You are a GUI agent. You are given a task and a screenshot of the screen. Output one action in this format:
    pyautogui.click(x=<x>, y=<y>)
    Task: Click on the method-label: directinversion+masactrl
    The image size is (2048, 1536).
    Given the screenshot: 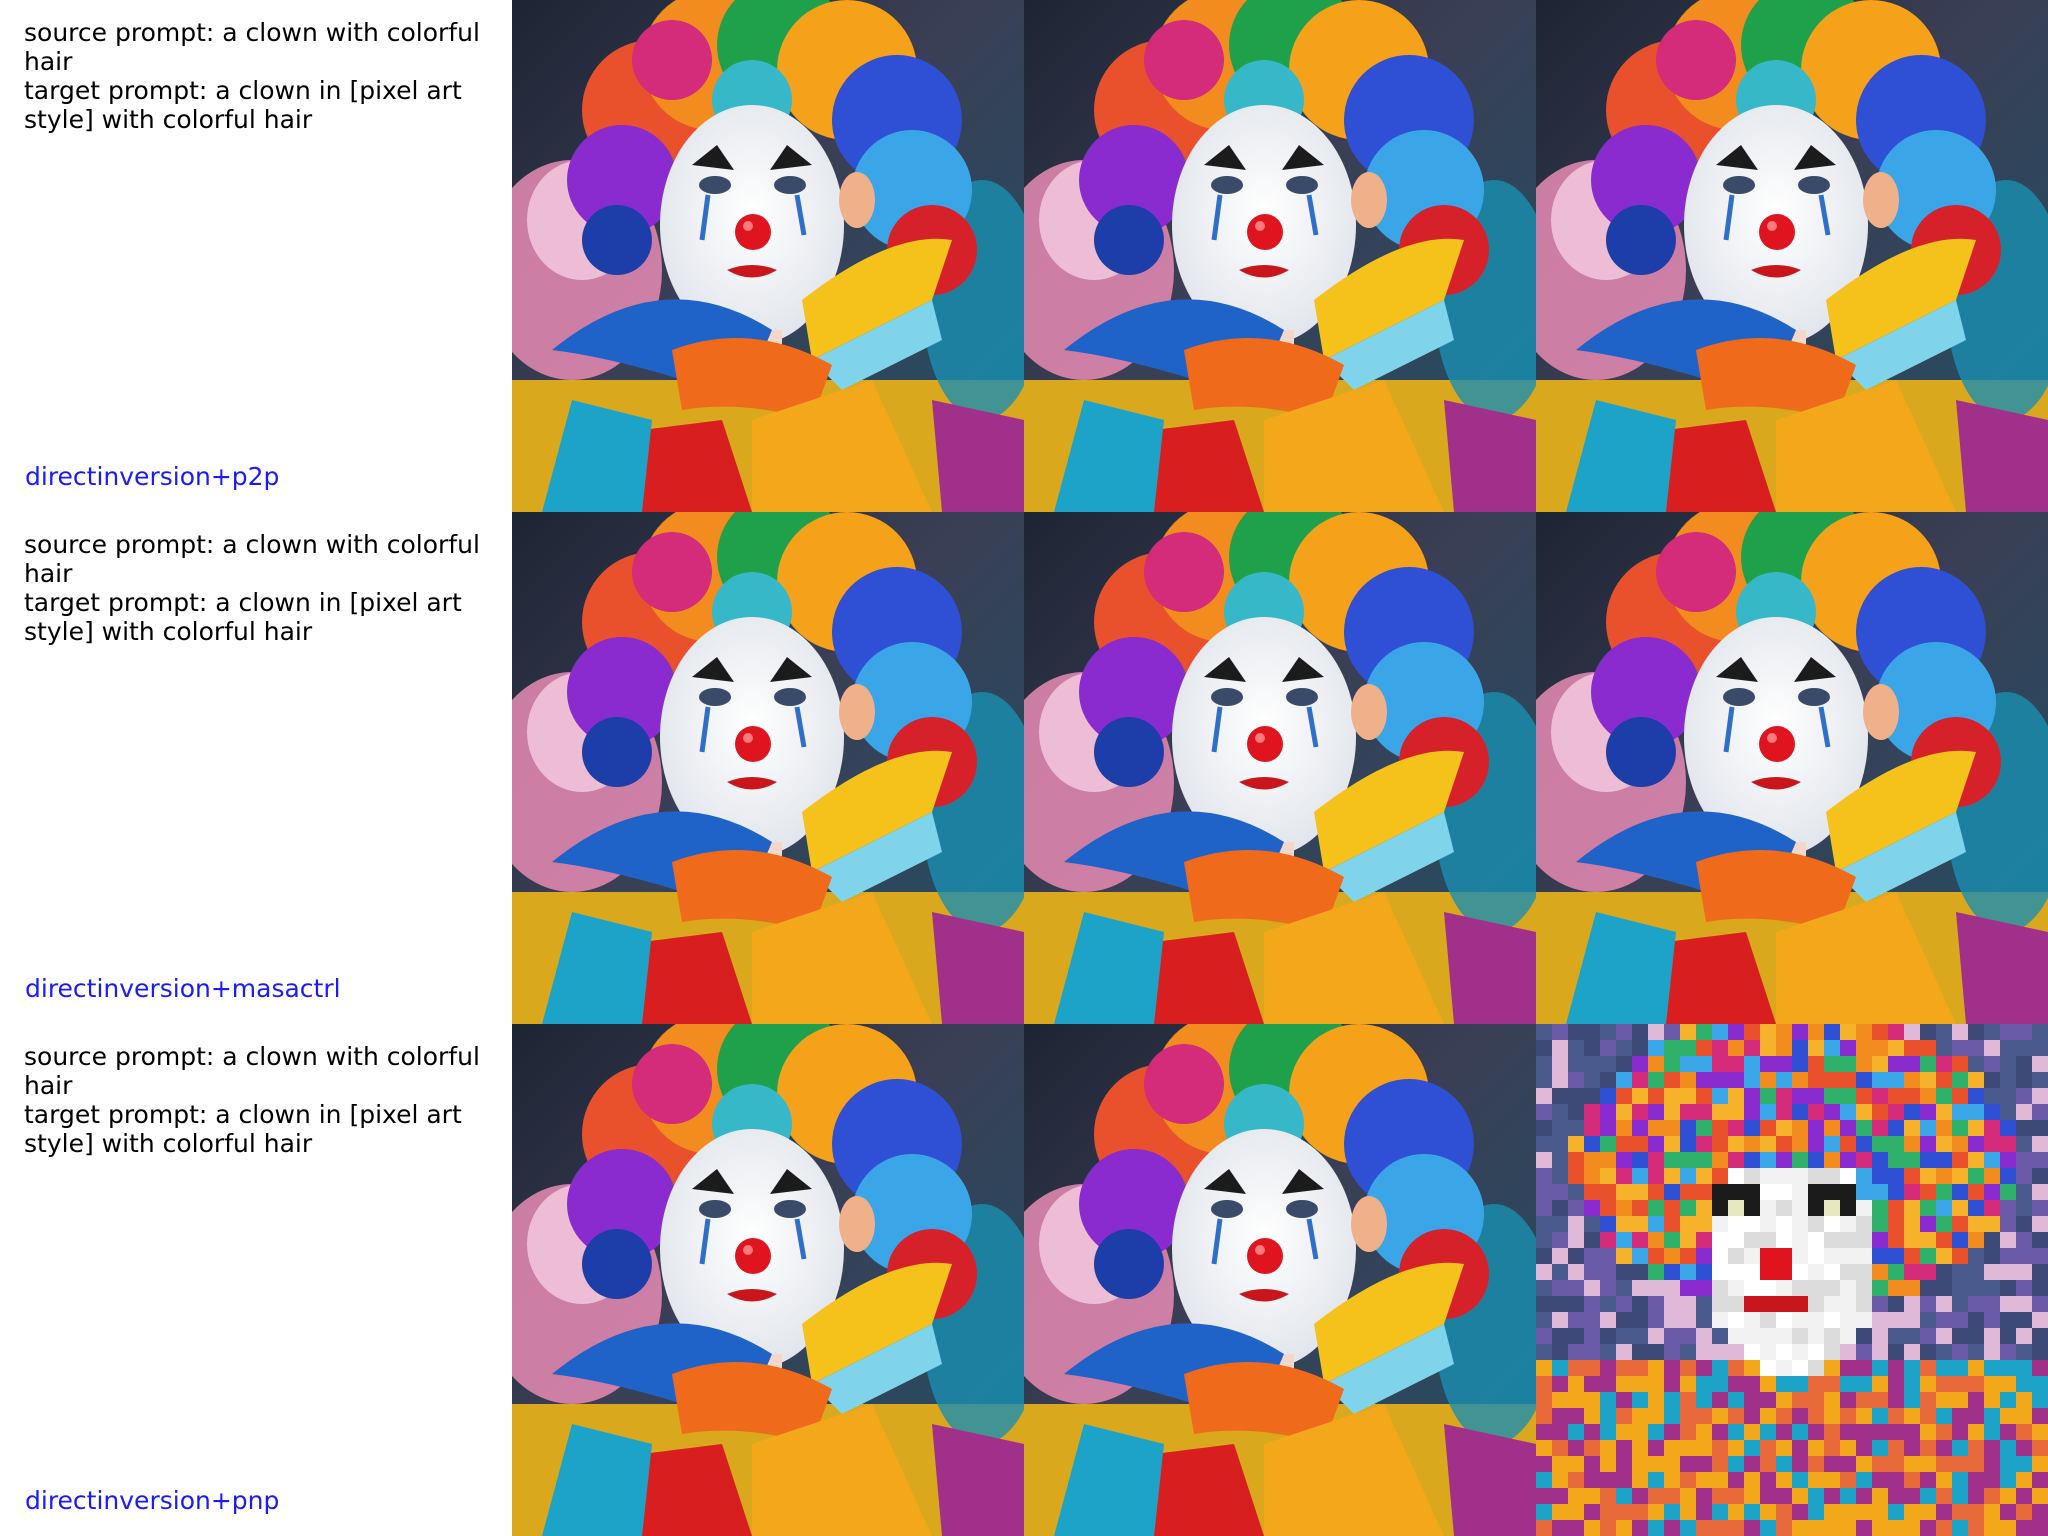 What is the action you would take?
    pyautogui.click(x=183, y=988)
    